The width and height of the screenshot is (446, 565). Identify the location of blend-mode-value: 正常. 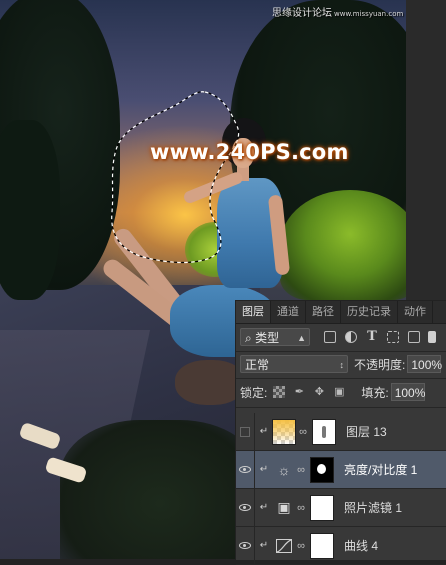
(257, 365).